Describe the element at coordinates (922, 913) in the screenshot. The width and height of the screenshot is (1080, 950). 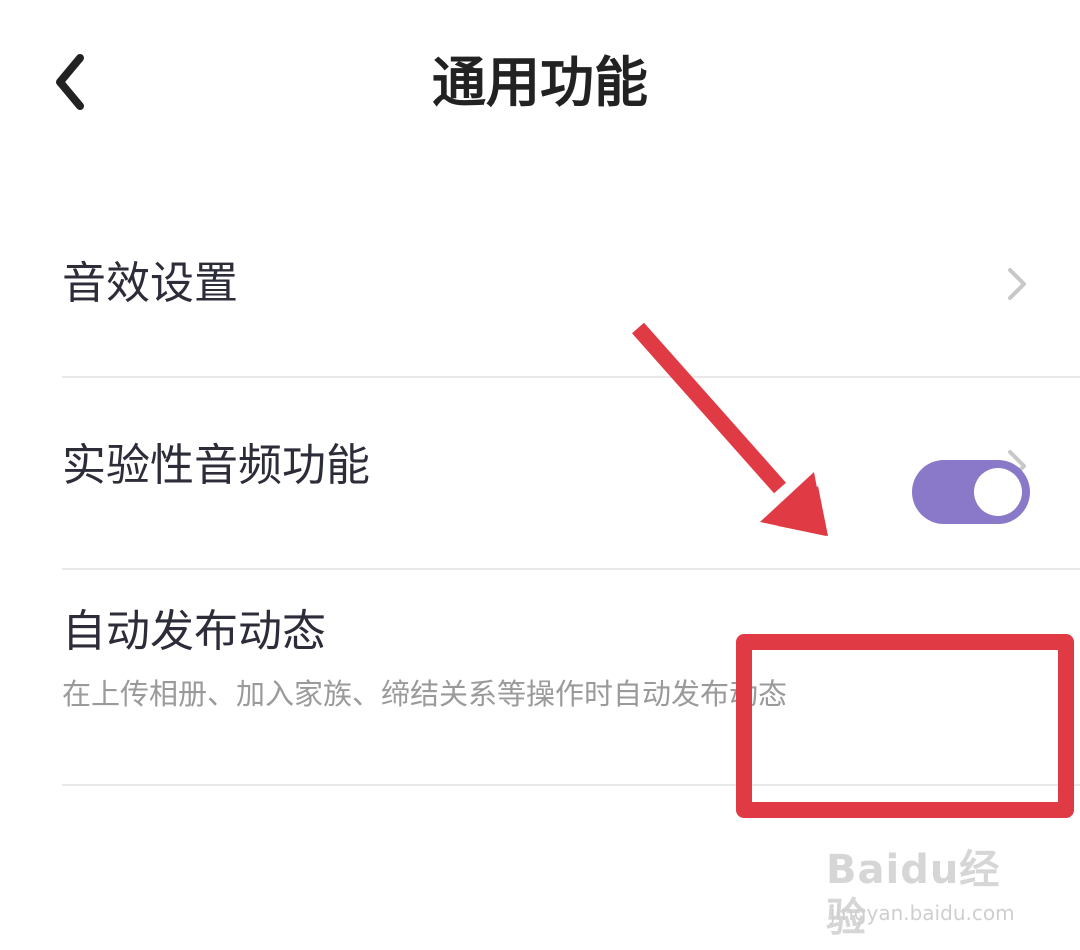
I see `watermark-url: jingyan.baidu.com` at that location.